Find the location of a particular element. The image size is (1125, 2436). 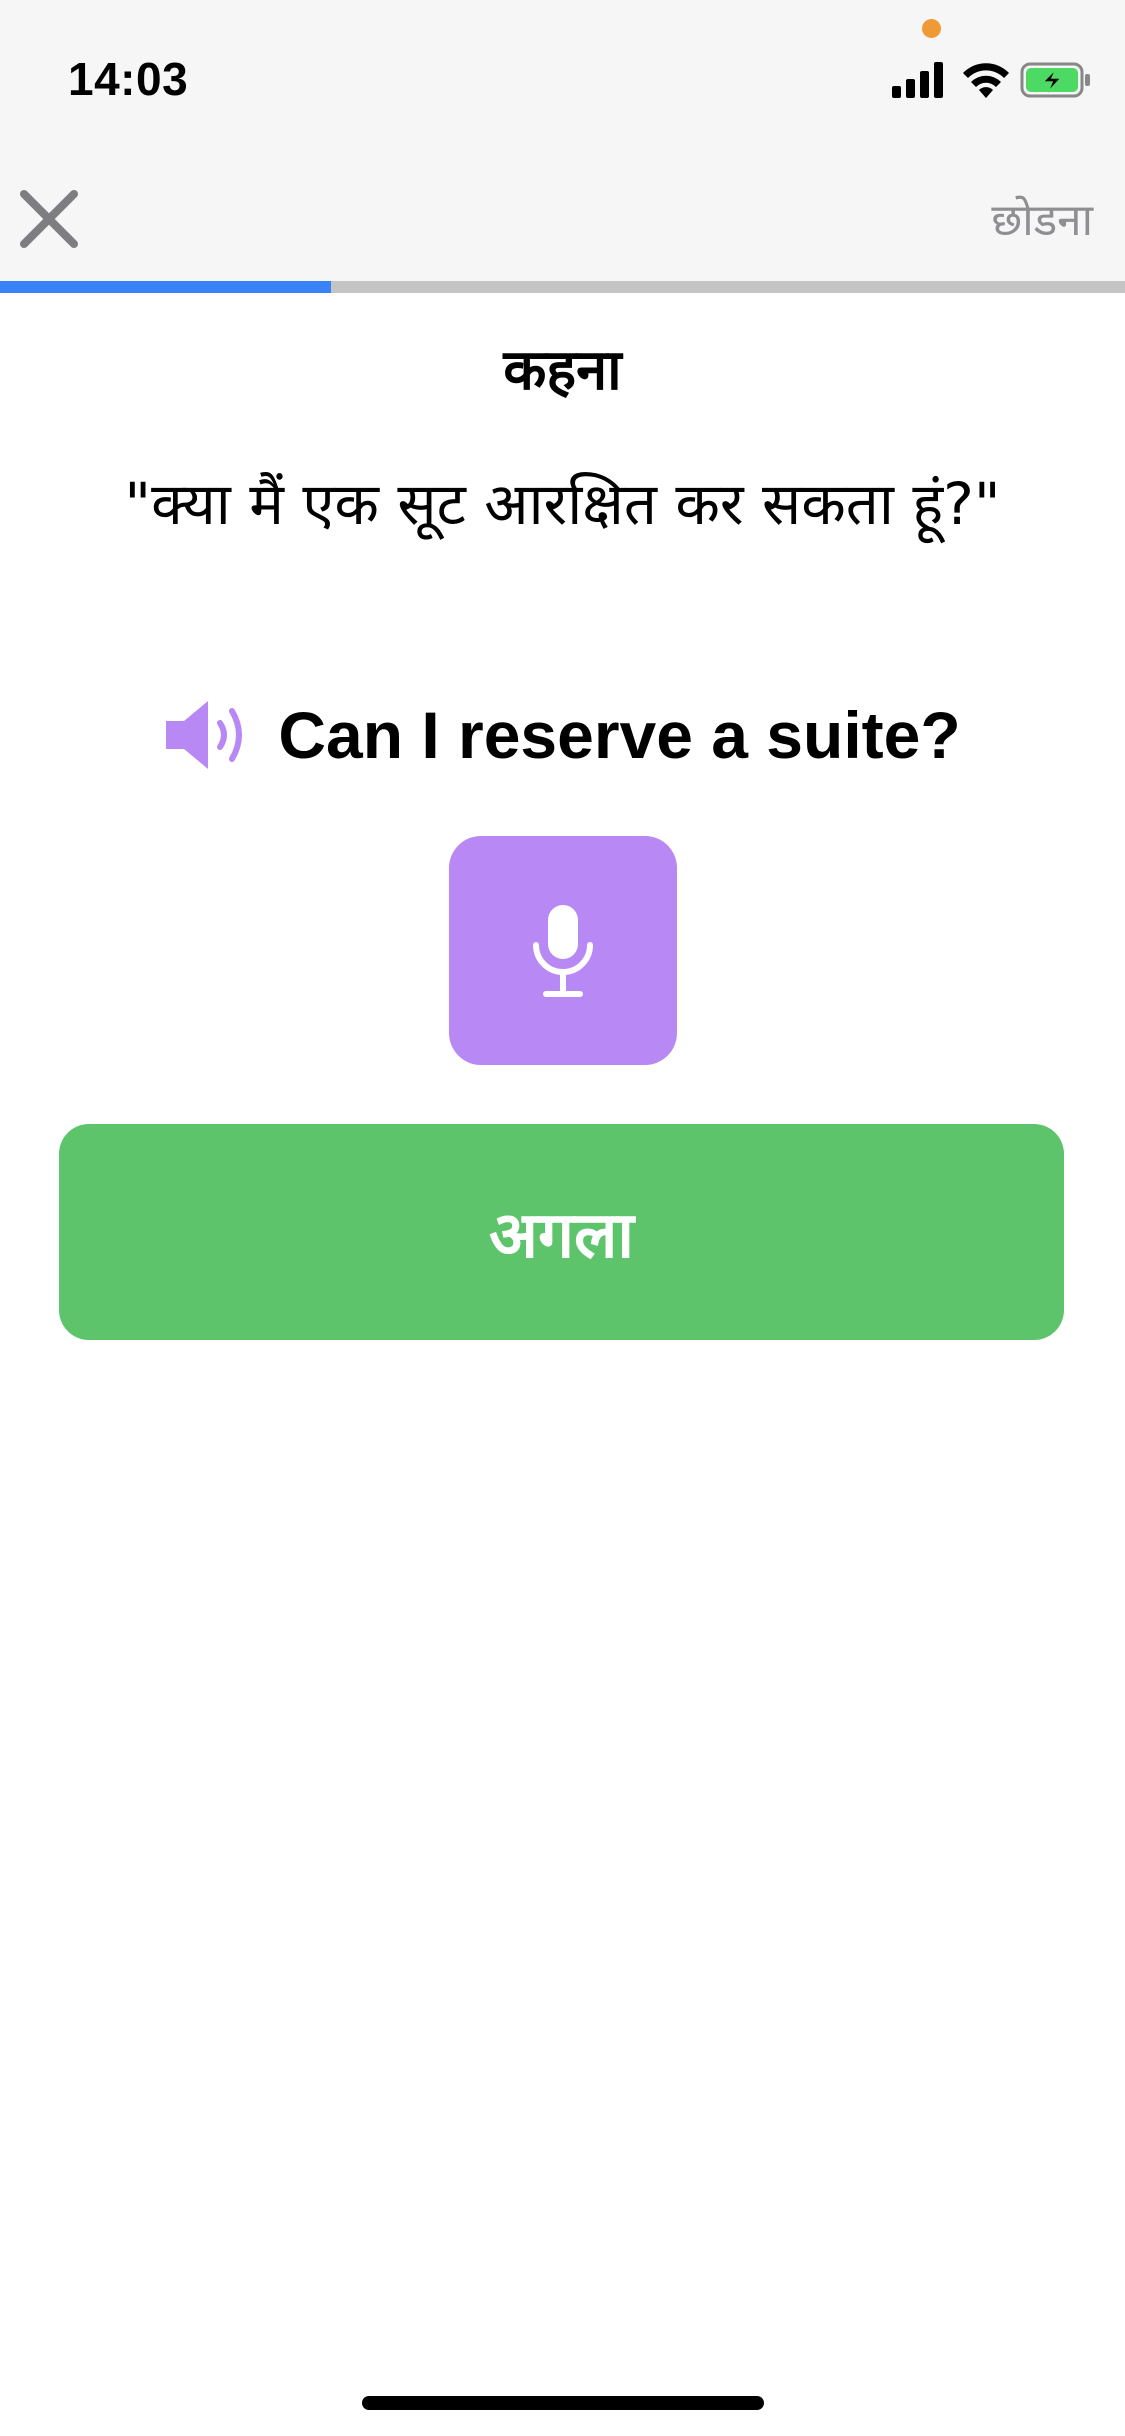

wifi-icon is located at coordinates (986, 80).